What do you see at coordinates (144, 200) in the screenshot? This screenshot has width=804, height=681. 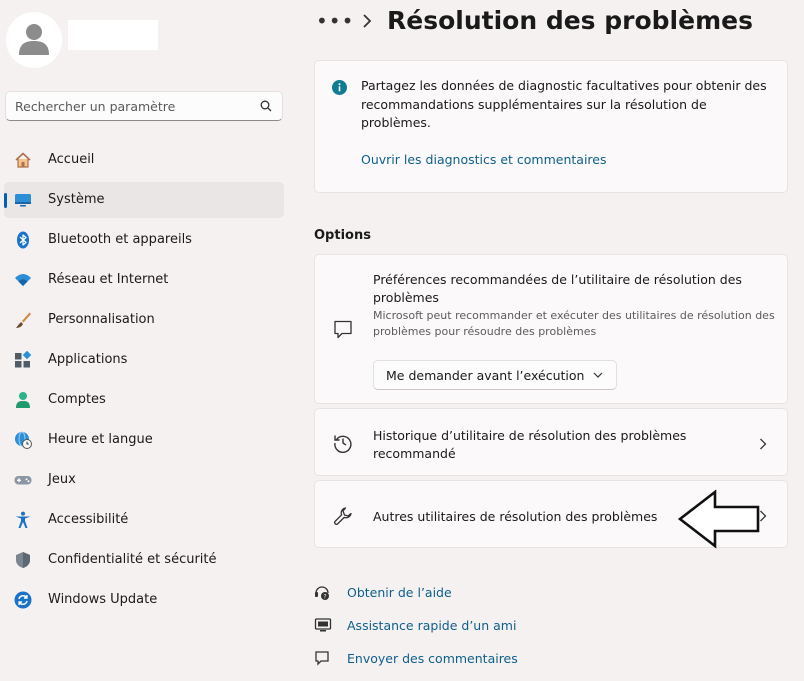 I see `sidebar-item-systeme: Système` at bounding box center [144, 200].